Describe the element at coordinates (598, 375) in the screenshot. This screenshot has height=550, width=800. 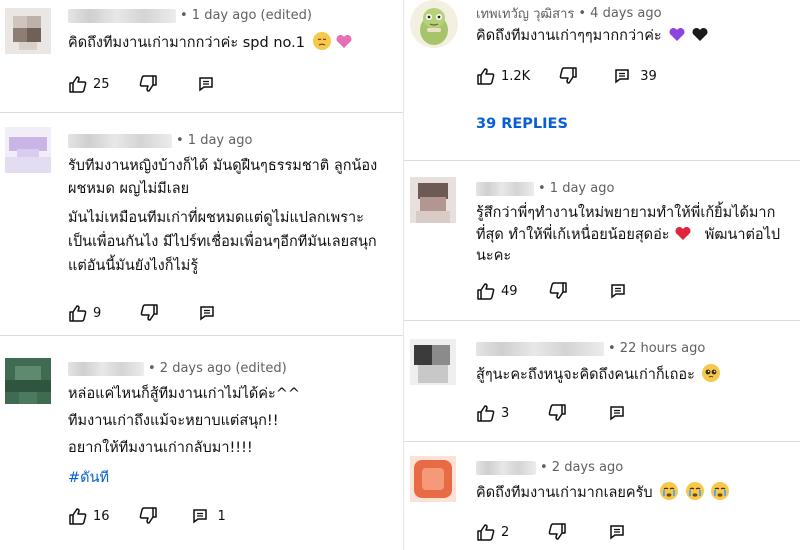
I see `comment-text: สู้ๆนะคะถึงหนูจะคิดถึงคนเก่าก็เถอะ` at that location.